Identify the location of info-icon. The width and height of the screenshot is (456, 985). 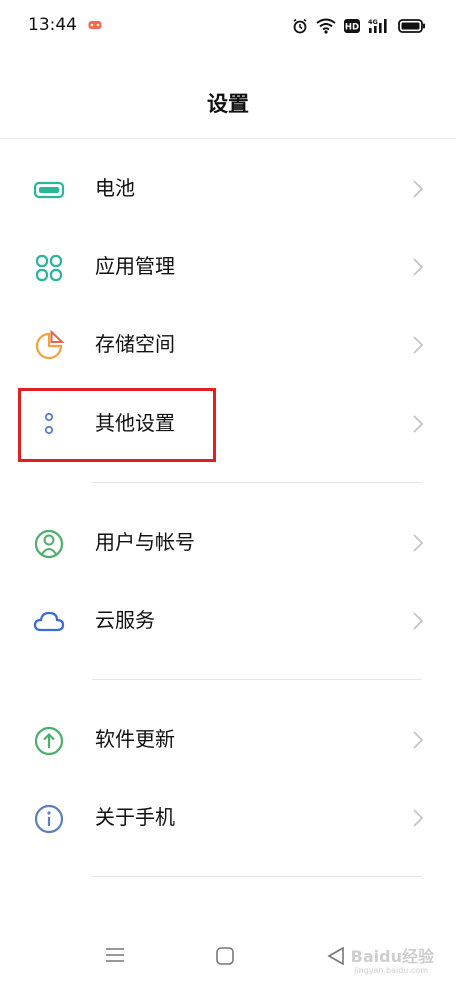
(49, 819).